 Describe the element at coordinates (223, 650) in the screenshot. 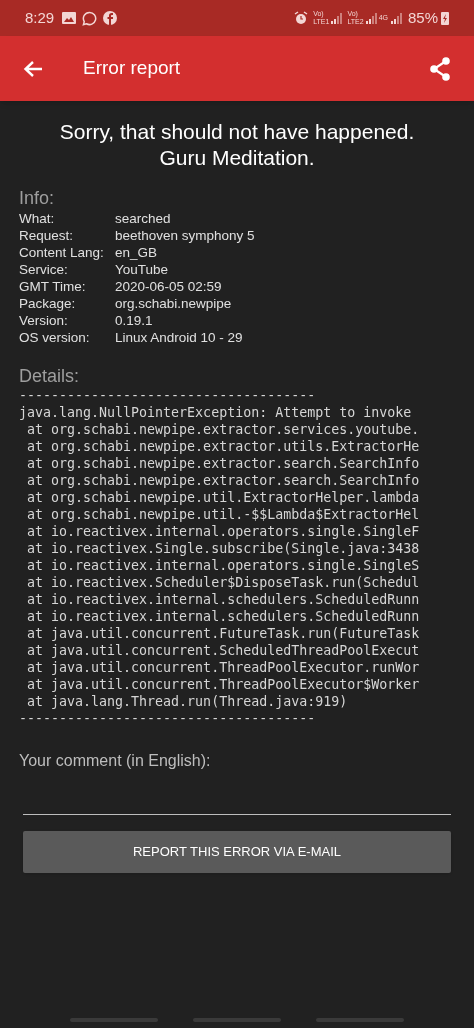

I see `stack-trace-line: at java.util.concurrent.ScheduledThreadPoolExecut` at that location.